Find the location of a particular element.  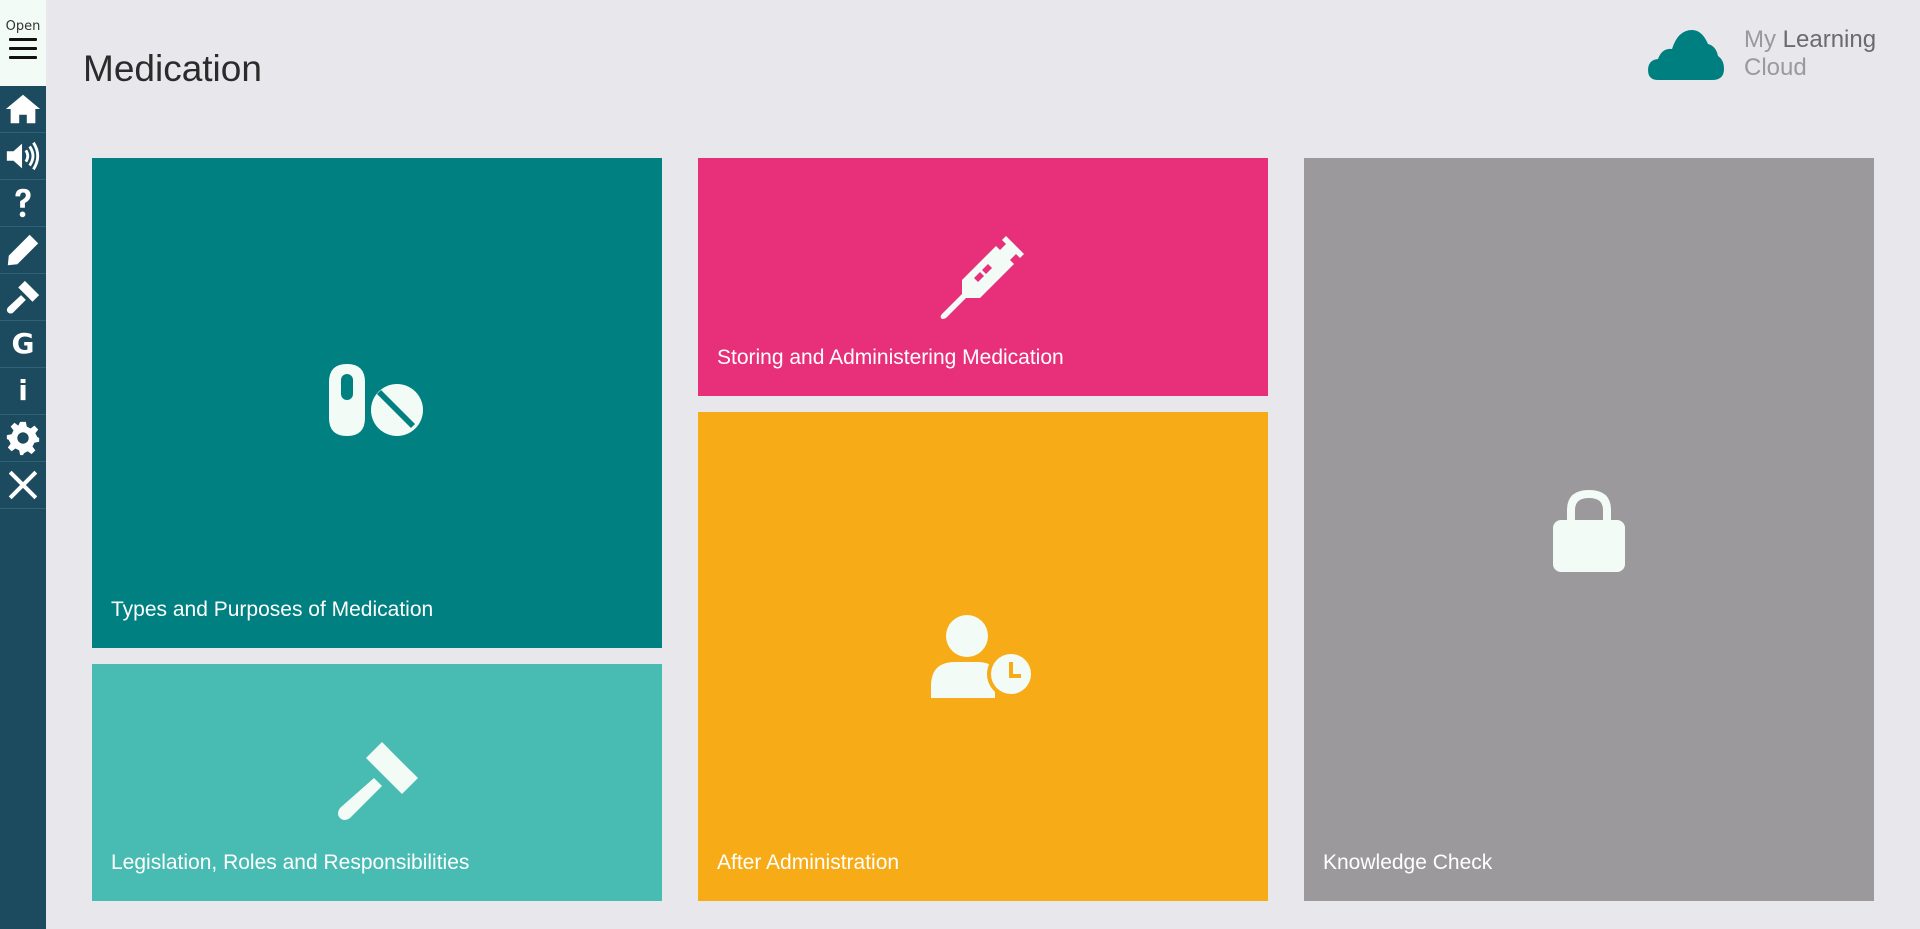

sidebar-item-info: i is located at coordinates (23, 391).